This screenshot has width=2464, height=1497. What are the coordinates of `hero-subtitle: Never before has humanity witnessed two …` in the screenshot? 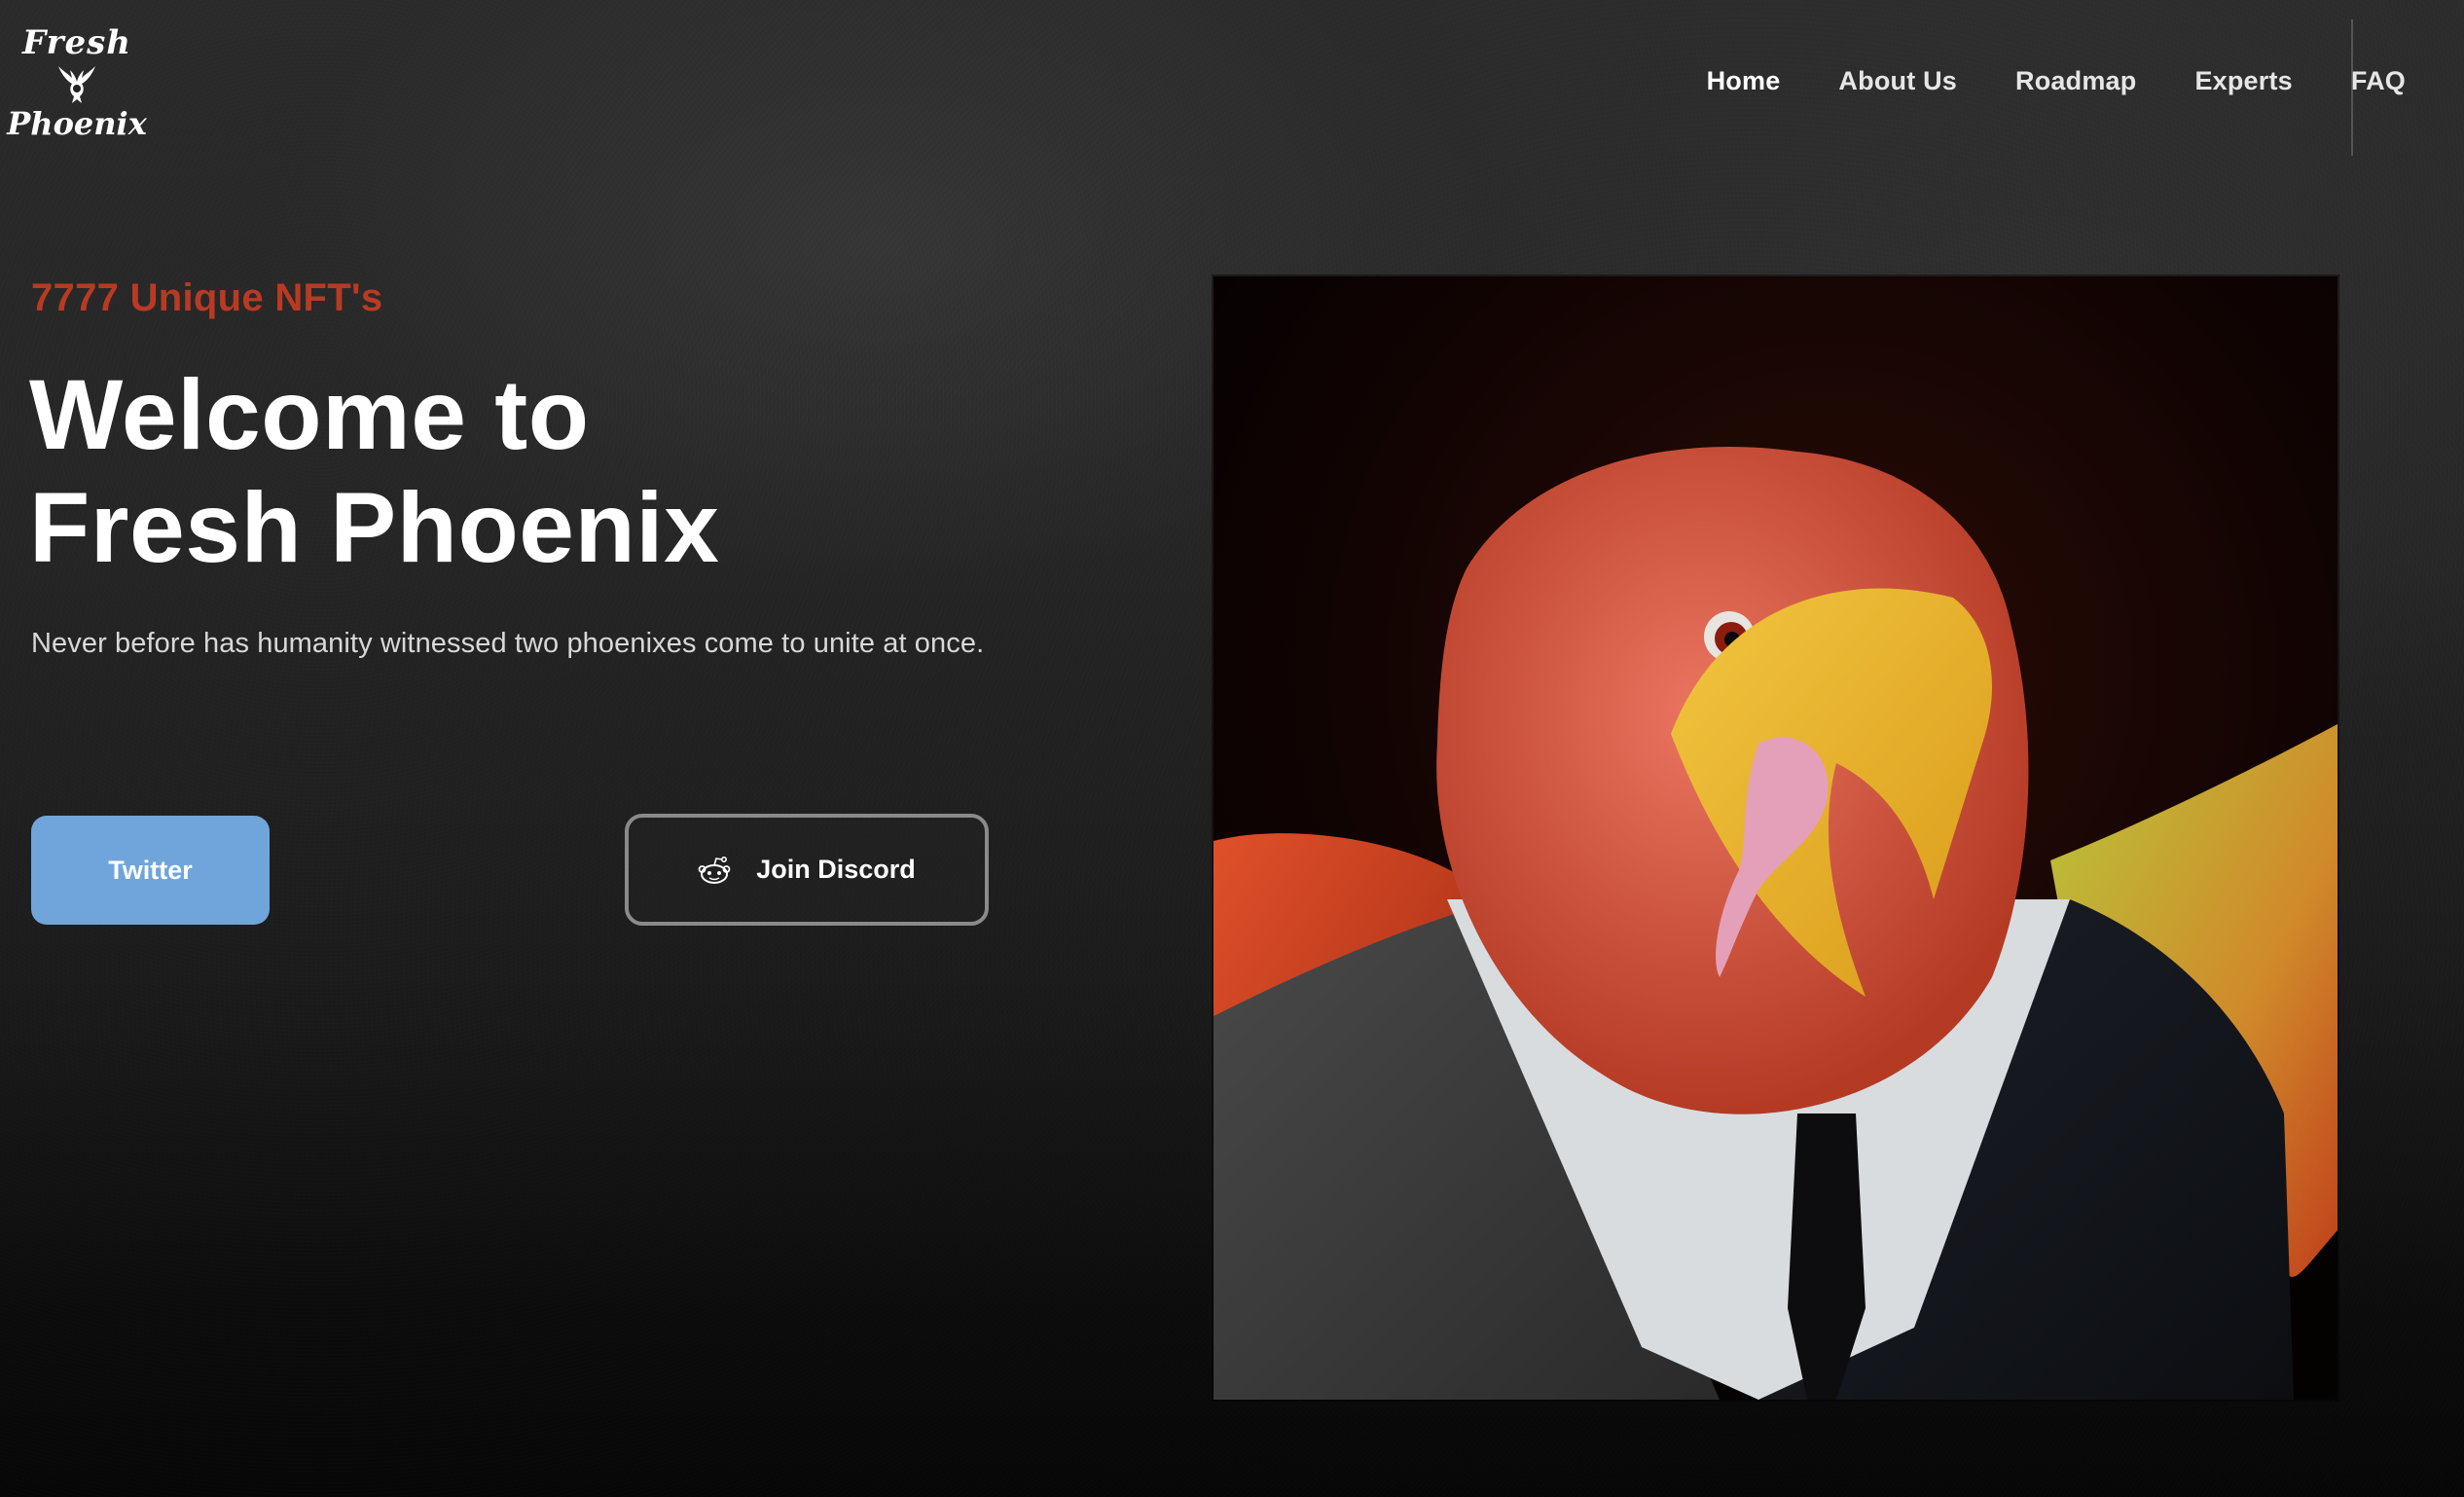 It's located at (508, 643).